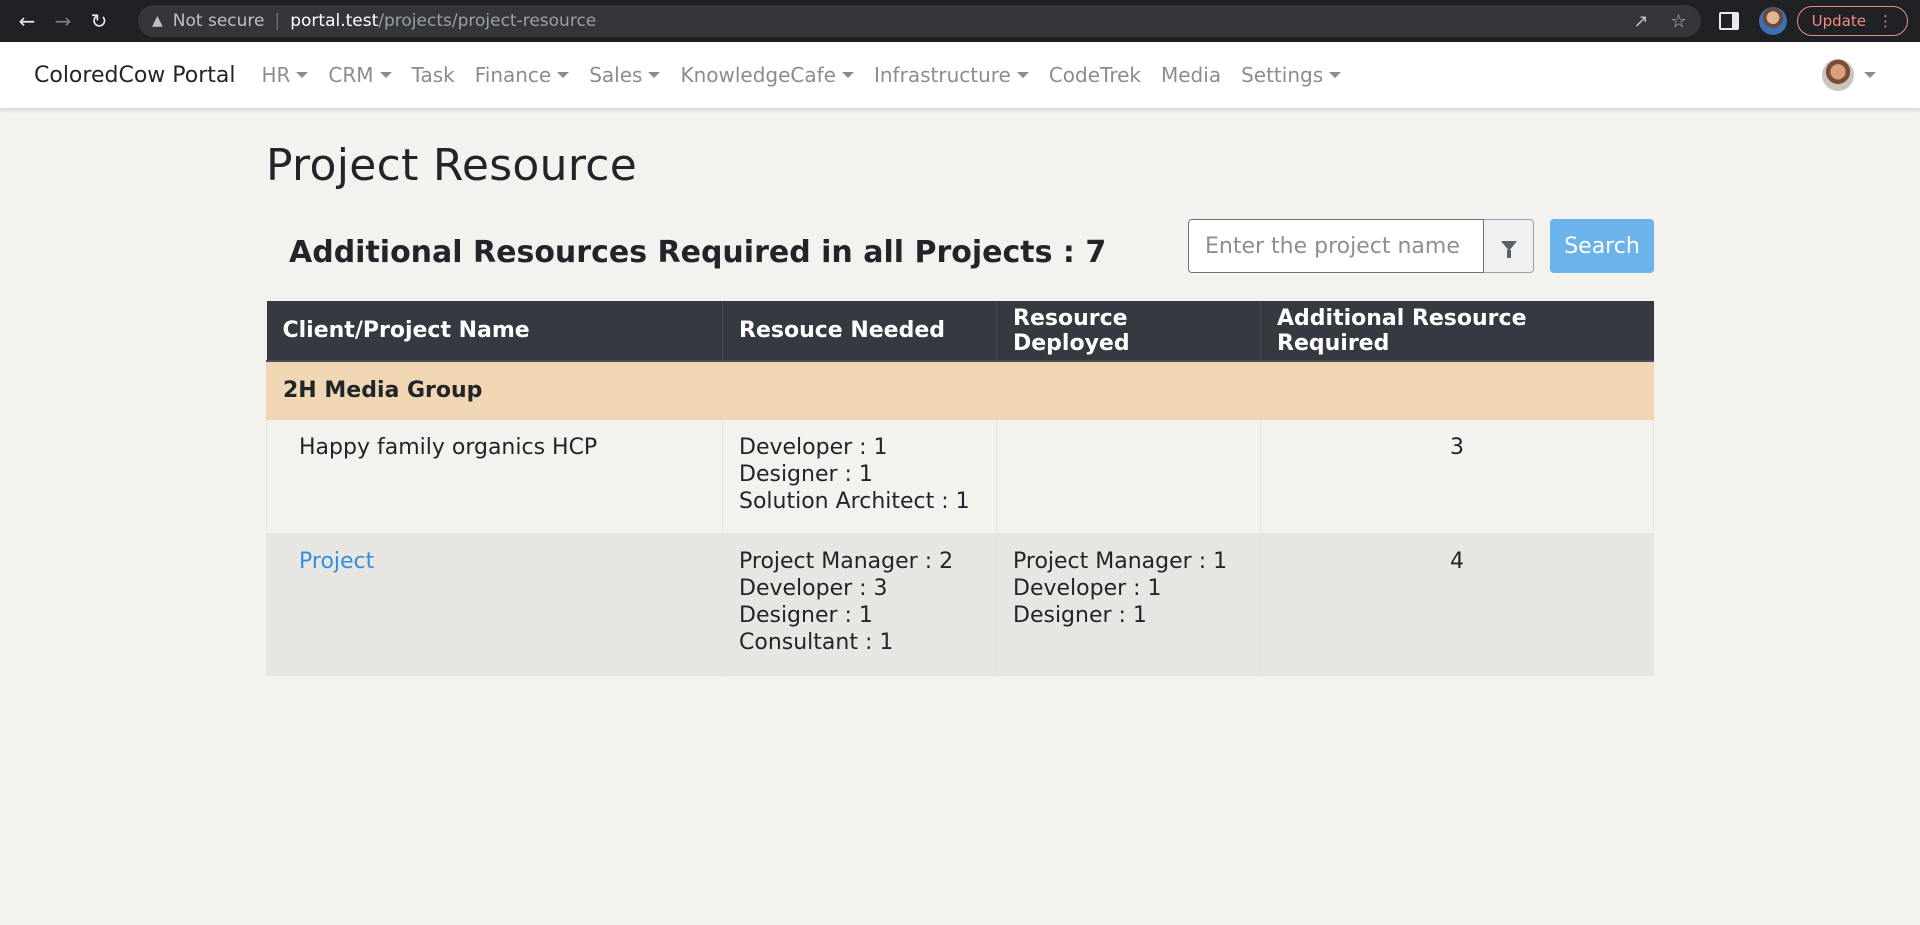 The width and height of the screenshot is (1920, 925). Describe the element at coordinates (813, 447) in the screenshot. I see `resource-needed-item: Developer : 1` at that location.